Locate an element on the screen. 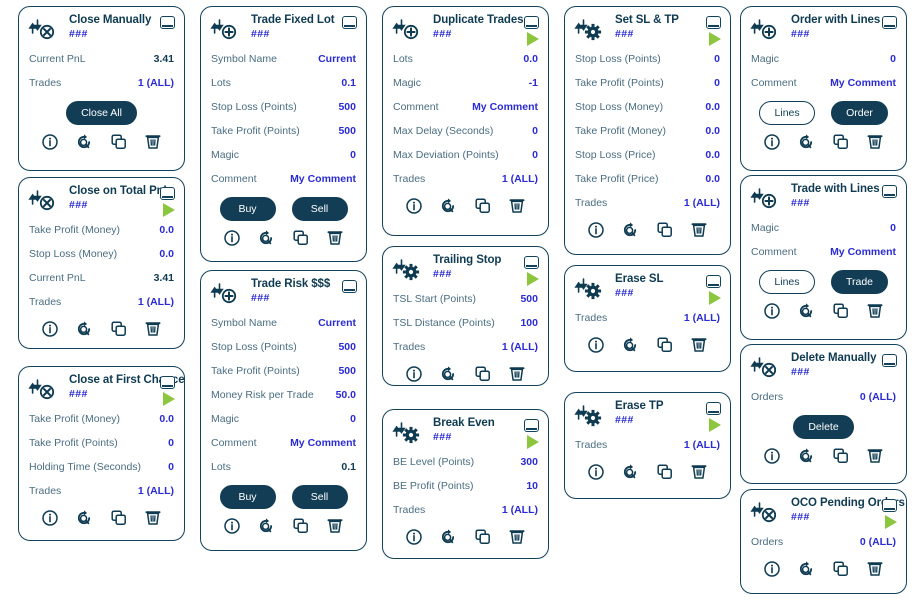 This screenshot has width=918, height=600. field-value: 0.1 is located at coordinates (348, 83).